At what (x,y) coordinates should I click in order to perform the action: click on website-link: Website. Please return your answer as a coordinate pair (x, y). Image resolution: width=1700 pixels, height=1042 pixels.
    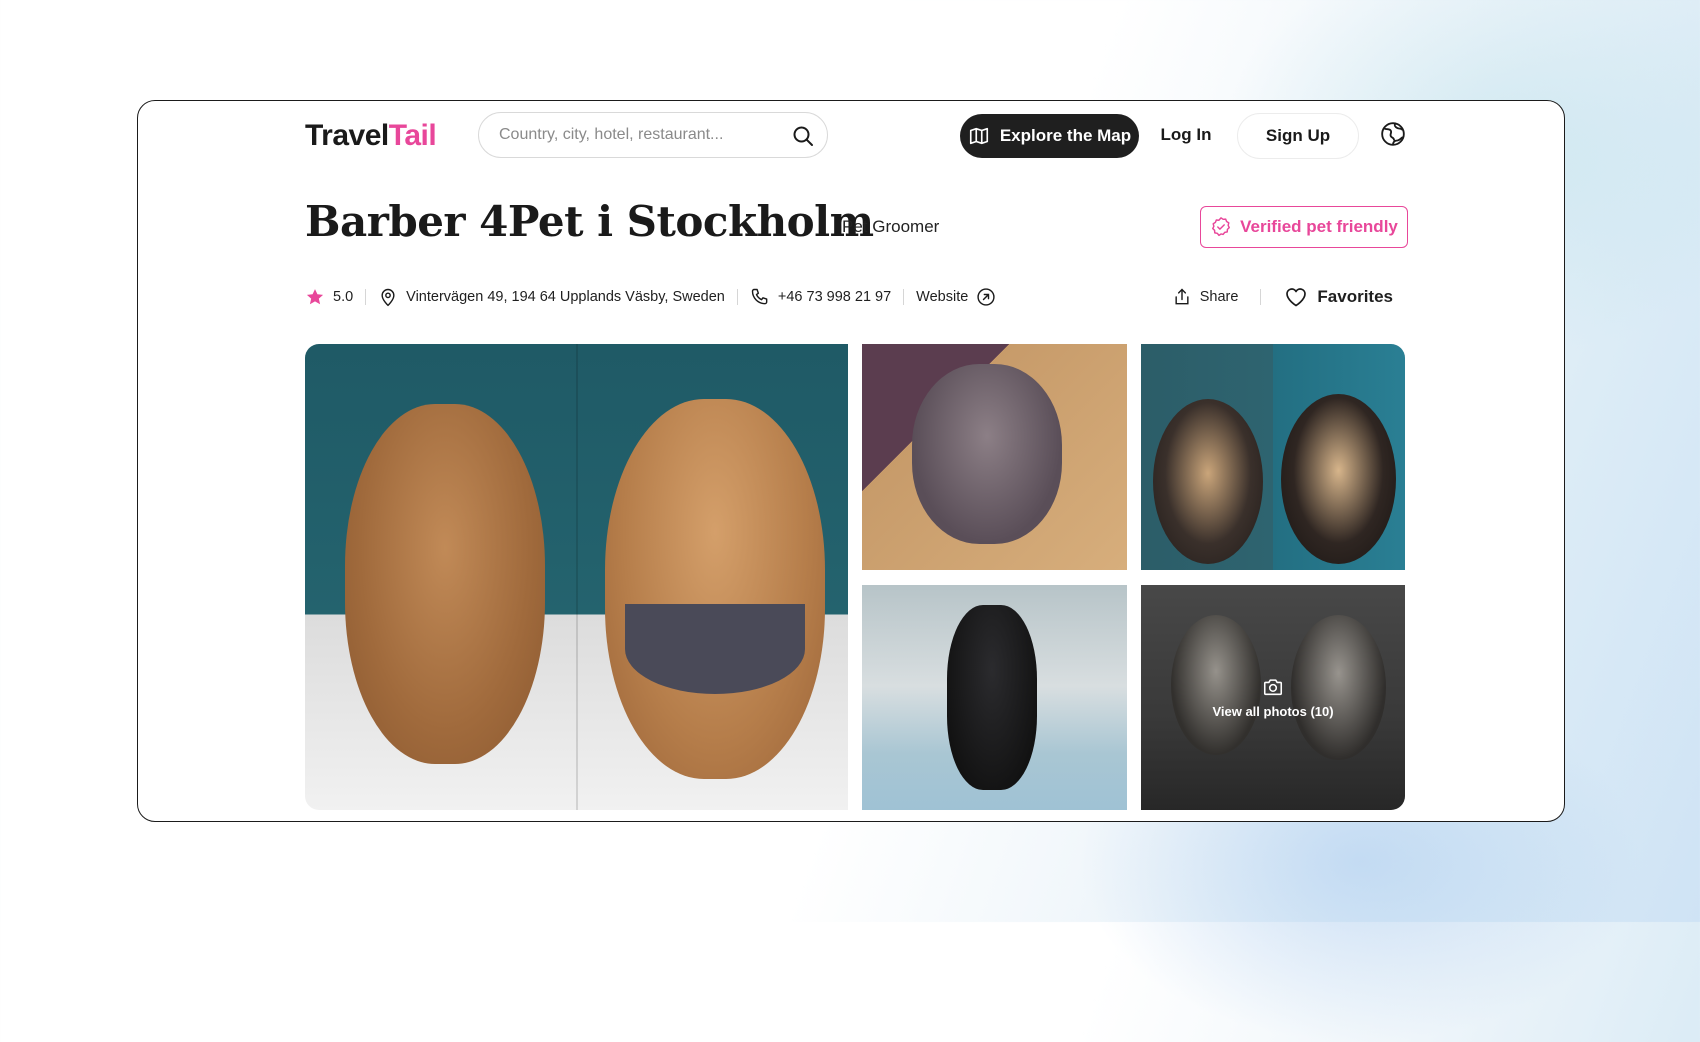
    Looking at the image, I should click on (956, 297).